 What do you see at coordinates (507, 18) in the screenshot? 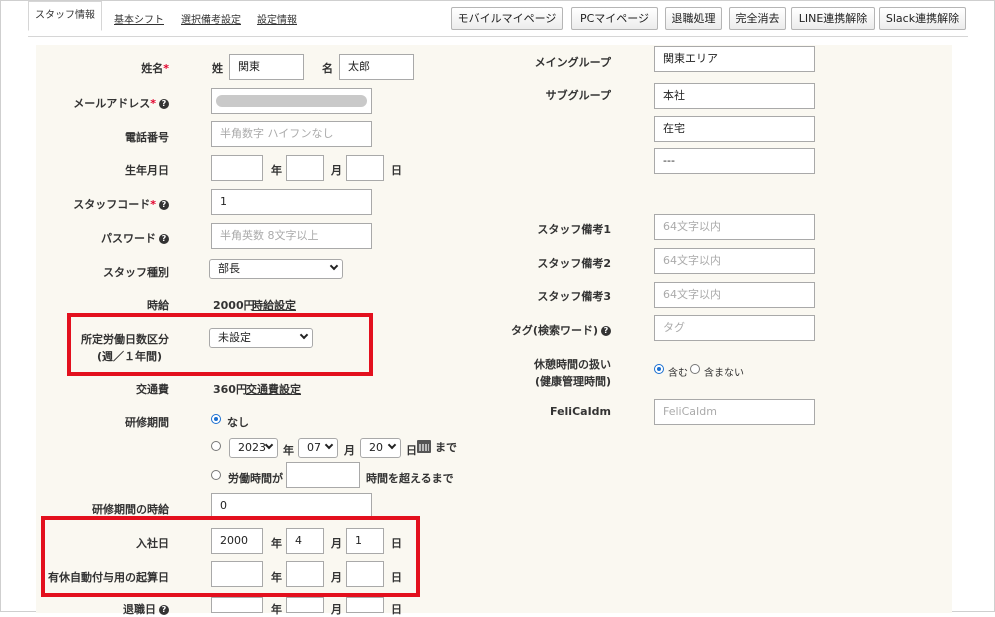
I see `mobile-mypage-button: モバイルマイページ` at bounding box center [507, 18].